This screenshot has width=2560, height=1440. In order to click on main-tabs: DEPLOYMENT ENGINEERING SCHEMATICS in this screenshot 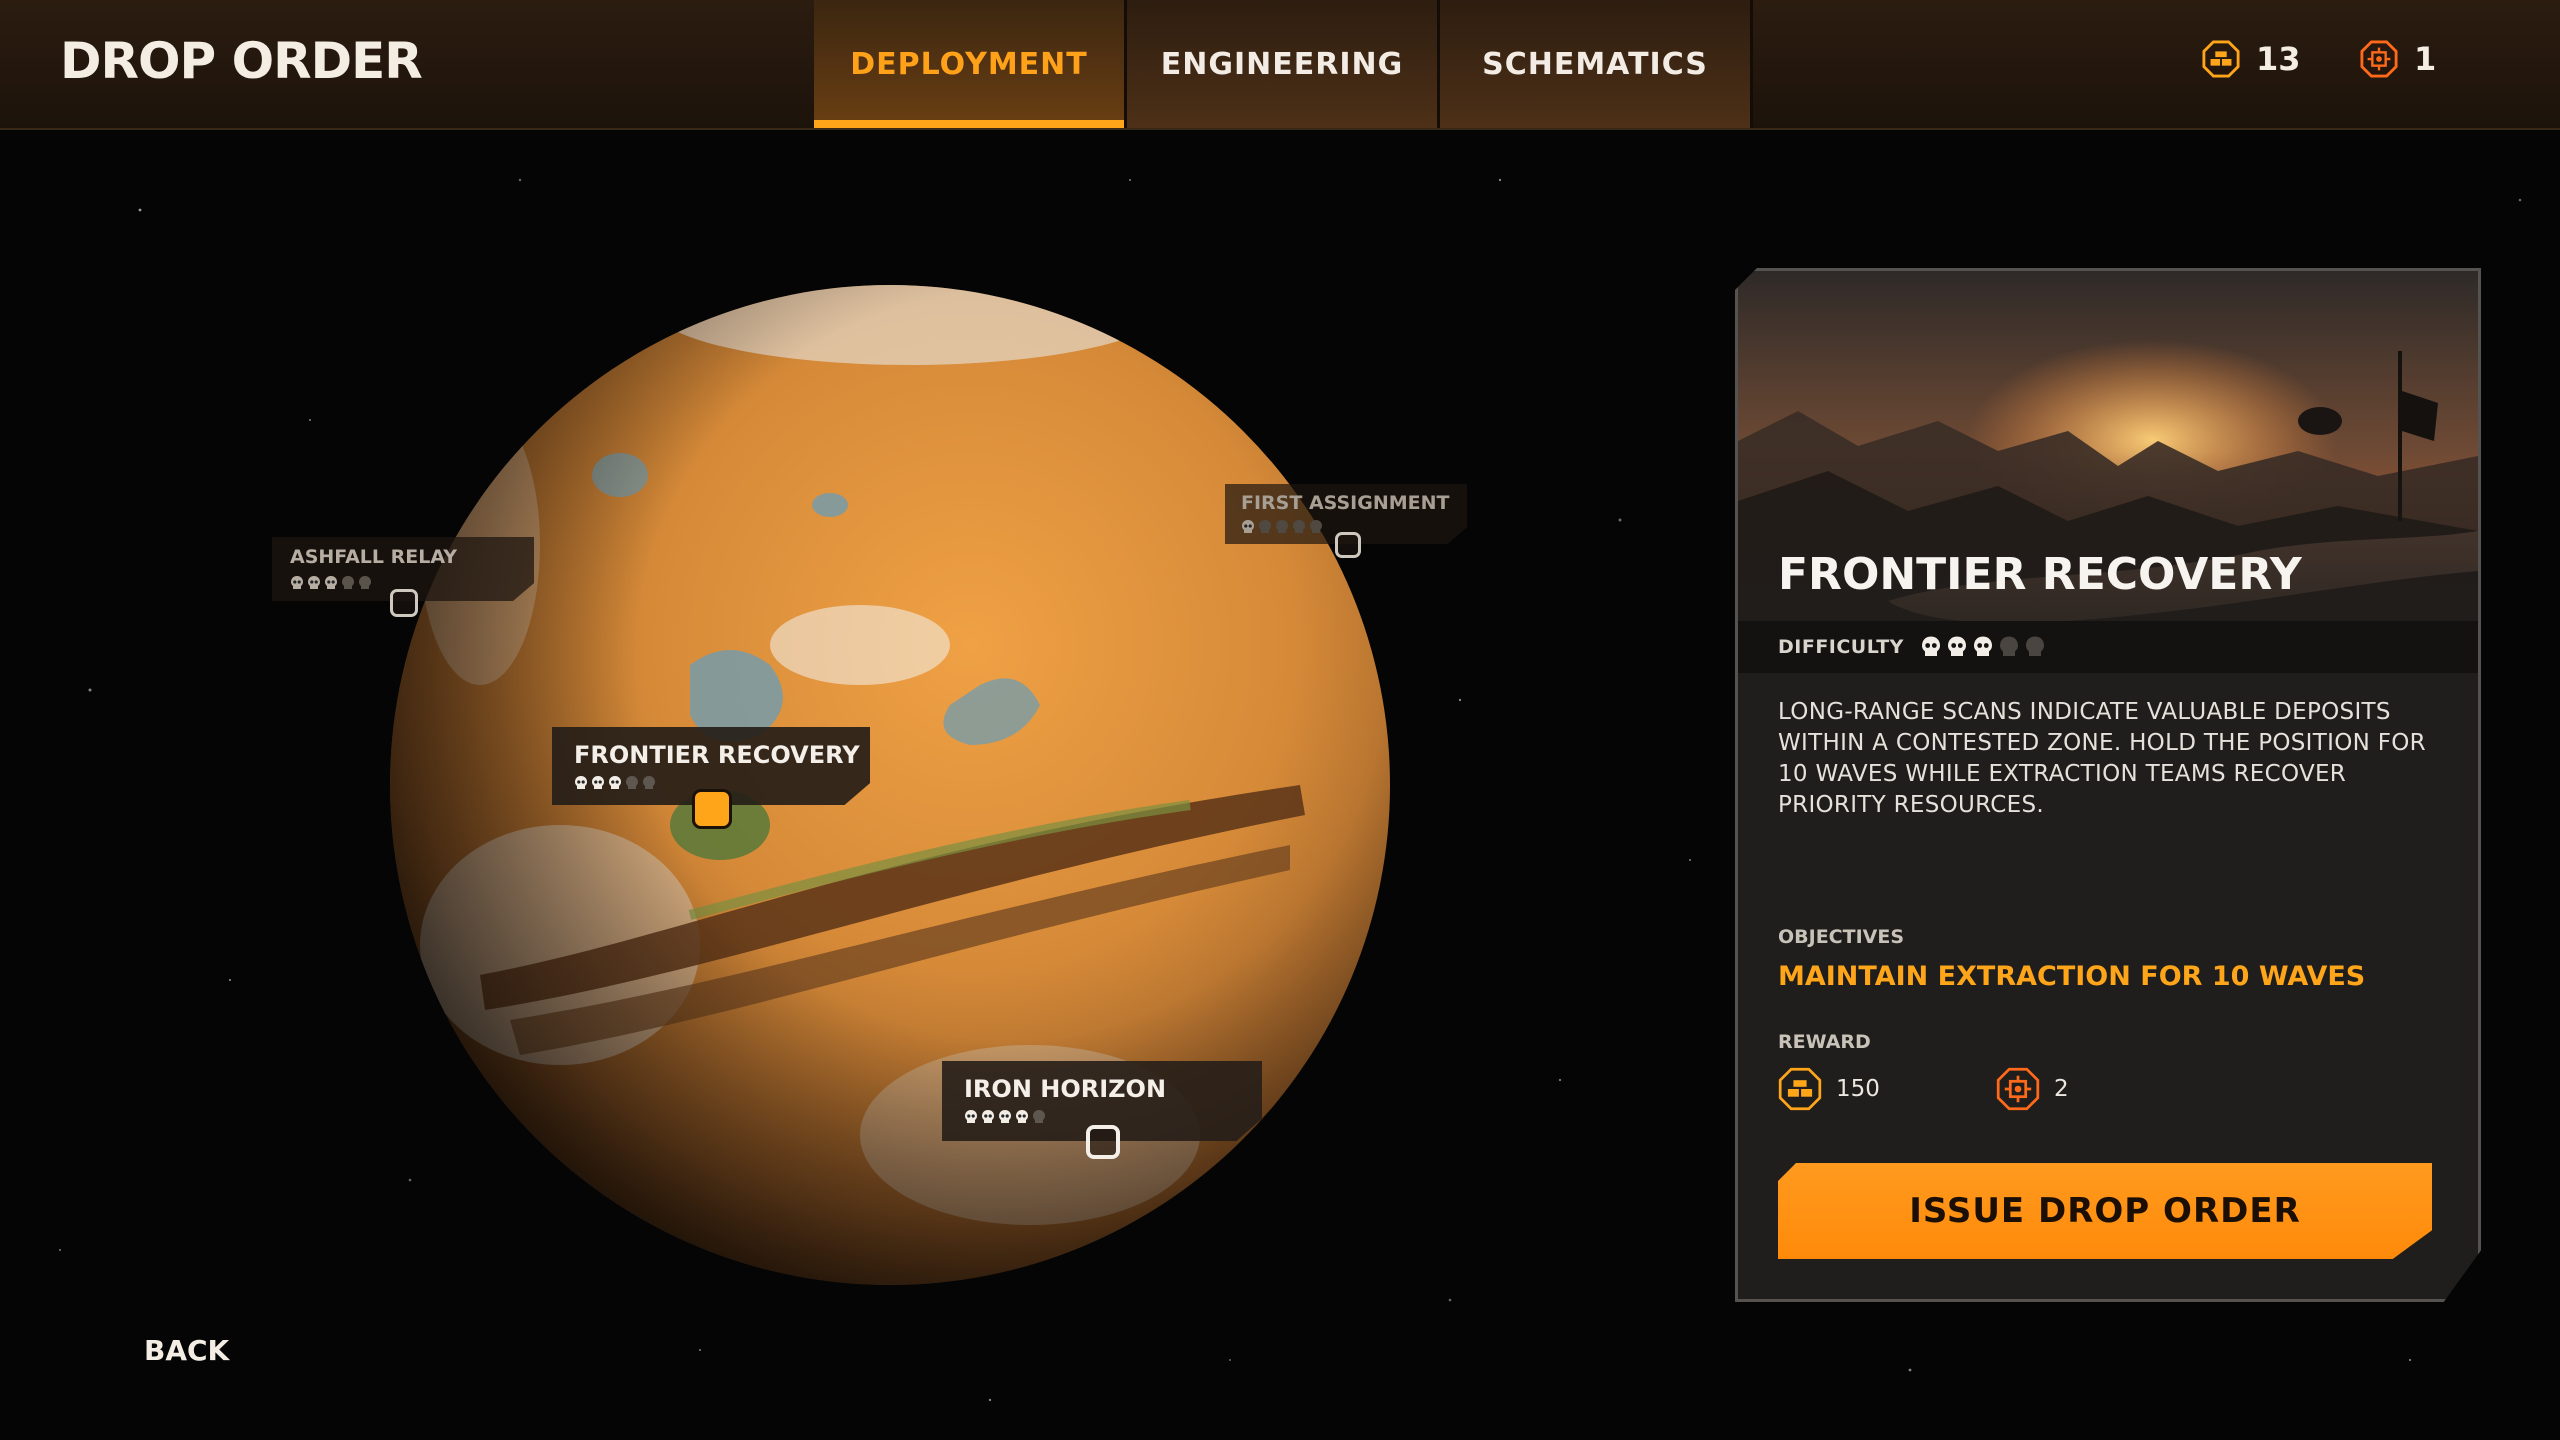, I will do `click(1283, 64)`.